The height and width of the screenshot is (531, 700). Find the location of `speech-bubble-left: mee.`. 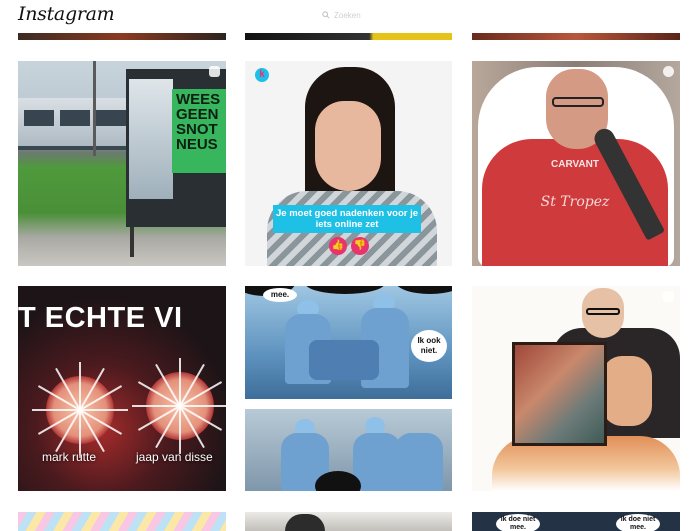

speech-bubble-left: mee. is located at coordinates (280, 295).